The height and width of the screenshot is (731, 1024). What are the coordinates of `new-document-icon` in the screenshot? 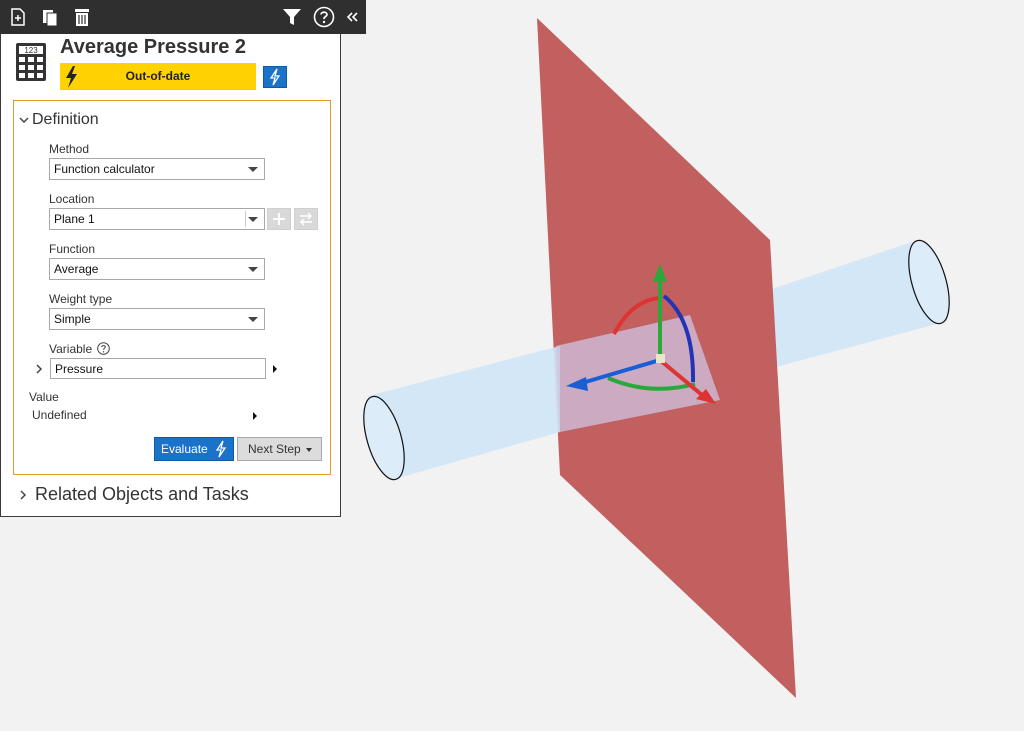 It's located at (18, 17).